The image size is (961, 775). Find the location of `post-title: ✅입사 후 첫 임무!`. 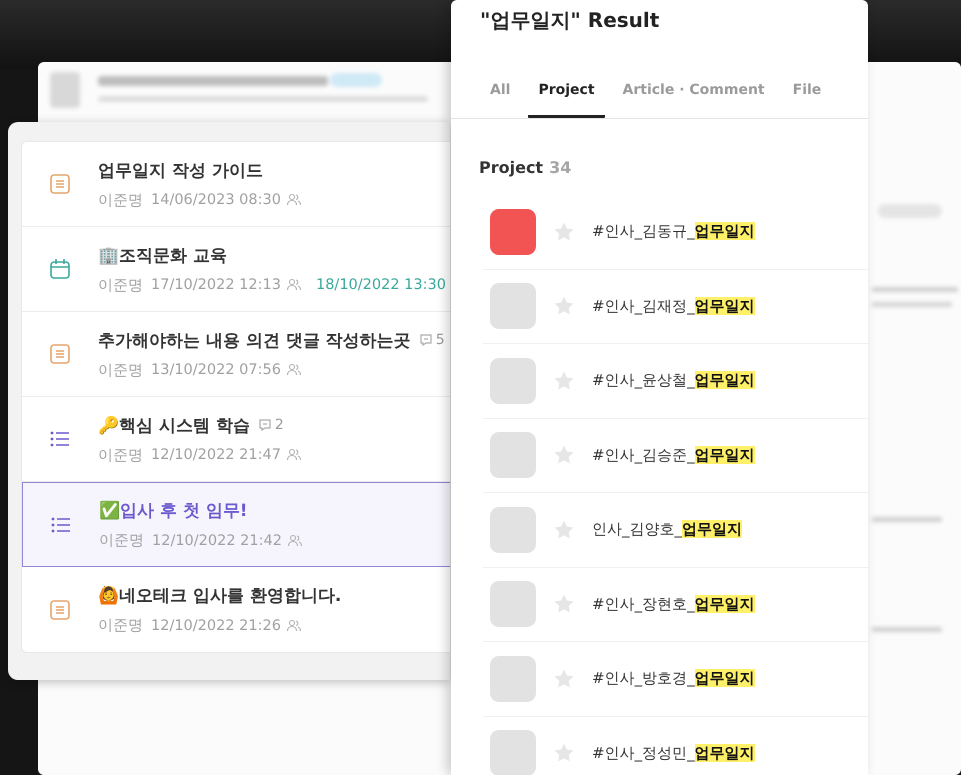

post-title: ✅입사 후 첫 임무! is located at coordinates (173, 511).